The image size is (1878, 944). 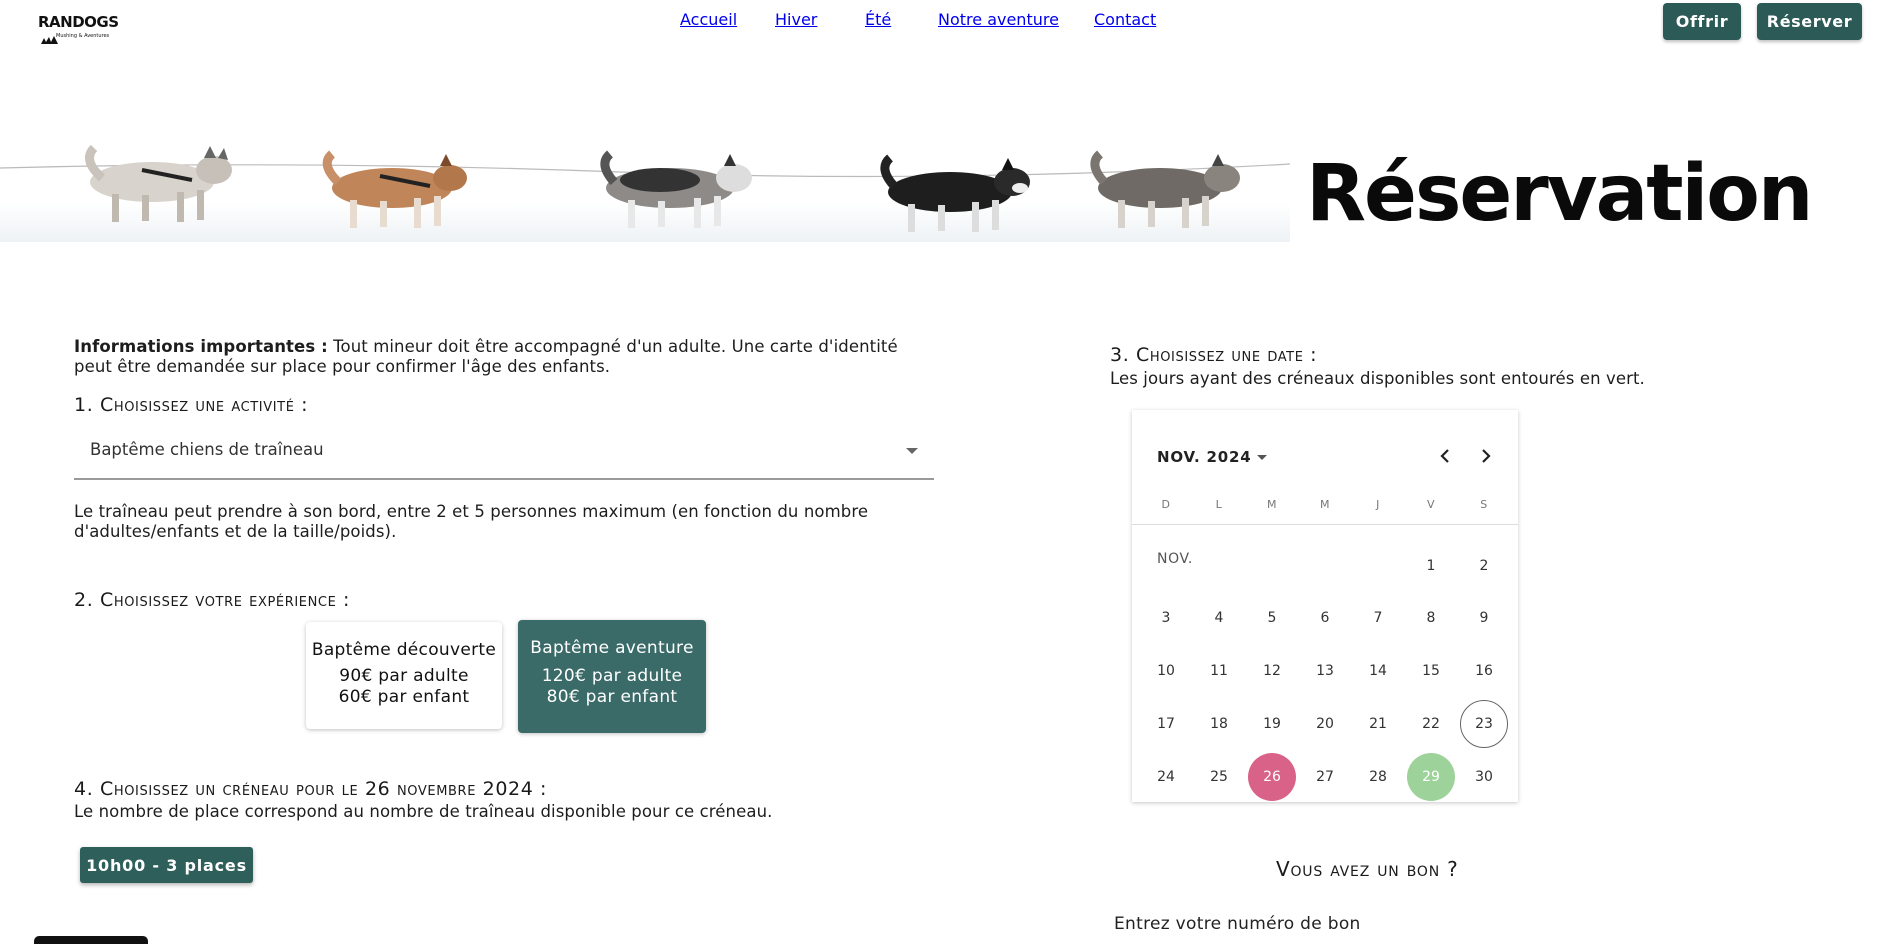 I want to click on calendar-day: 13, so click(x=1325, y=671).